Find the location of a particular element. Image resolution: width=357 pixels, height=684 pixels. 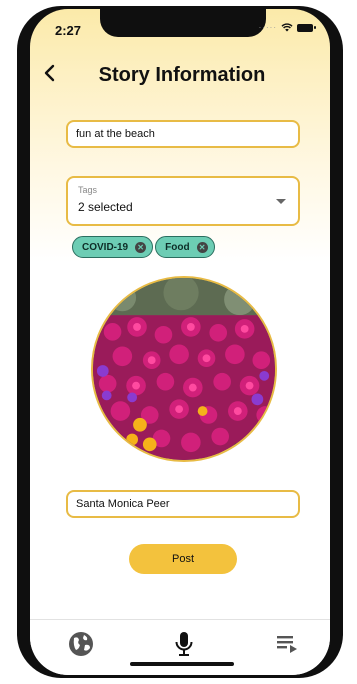

tags-select: Tags 2 selected is located at coordinates (183, 201).